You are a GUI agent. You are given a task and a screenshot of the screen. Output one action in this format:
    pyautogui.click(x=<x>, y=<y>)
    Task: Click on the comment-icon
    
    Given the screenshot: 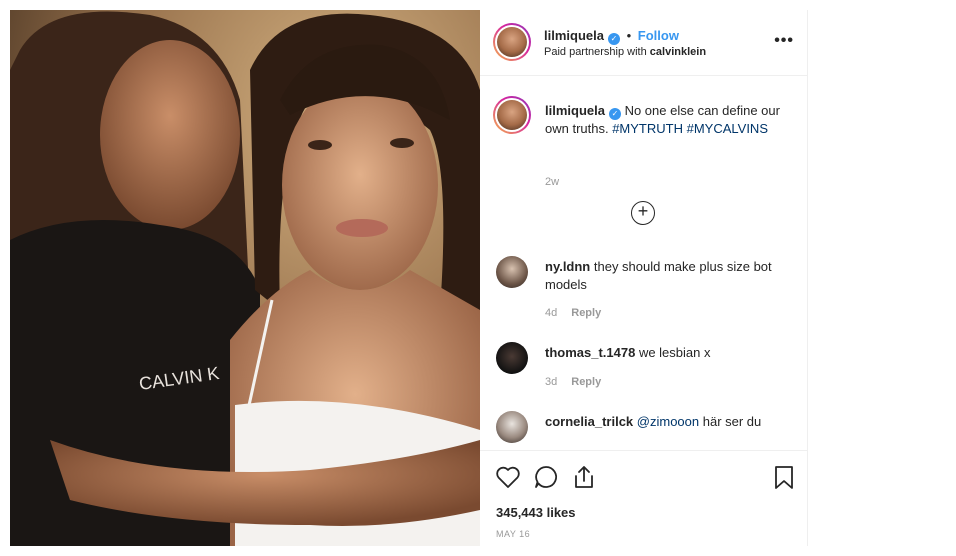 What is the action you would take?
    pyautogui.click(x=546, y=477)
    